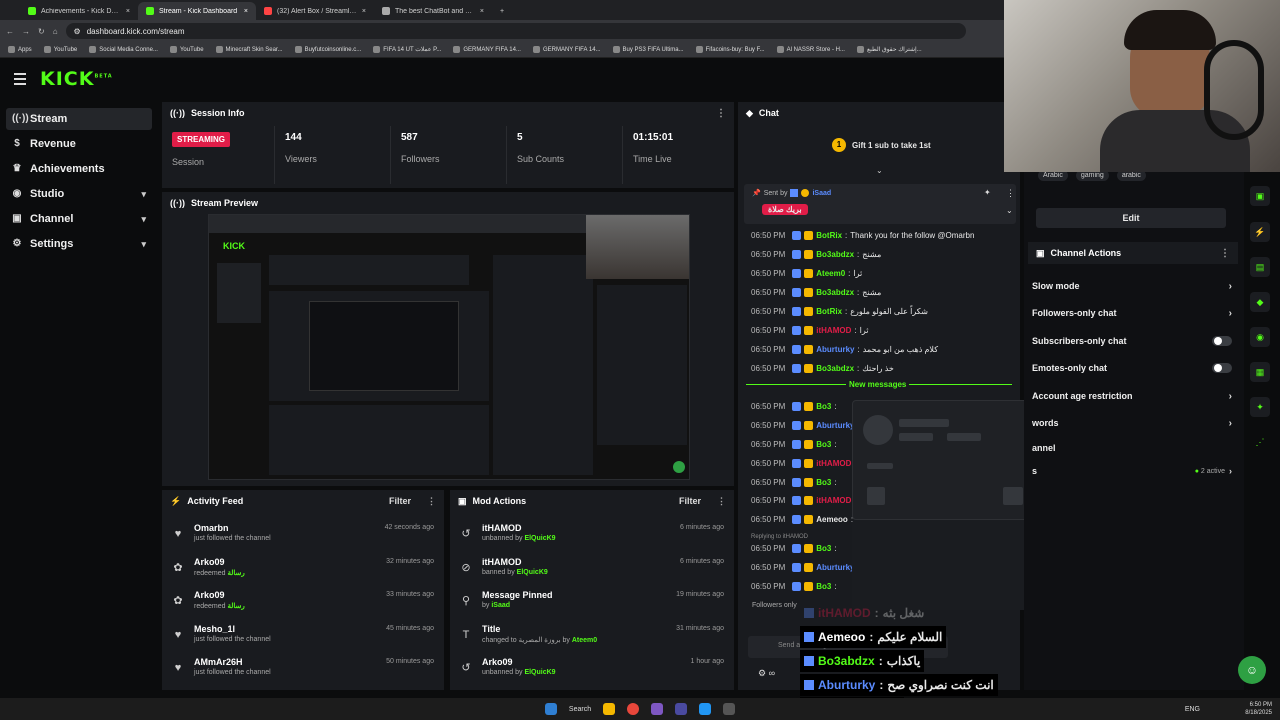 The image size is (1280, 720). Describe the element at coordinates (1260, 232) in the screenshot. I see `bolt-icon: ⚡` at that location.